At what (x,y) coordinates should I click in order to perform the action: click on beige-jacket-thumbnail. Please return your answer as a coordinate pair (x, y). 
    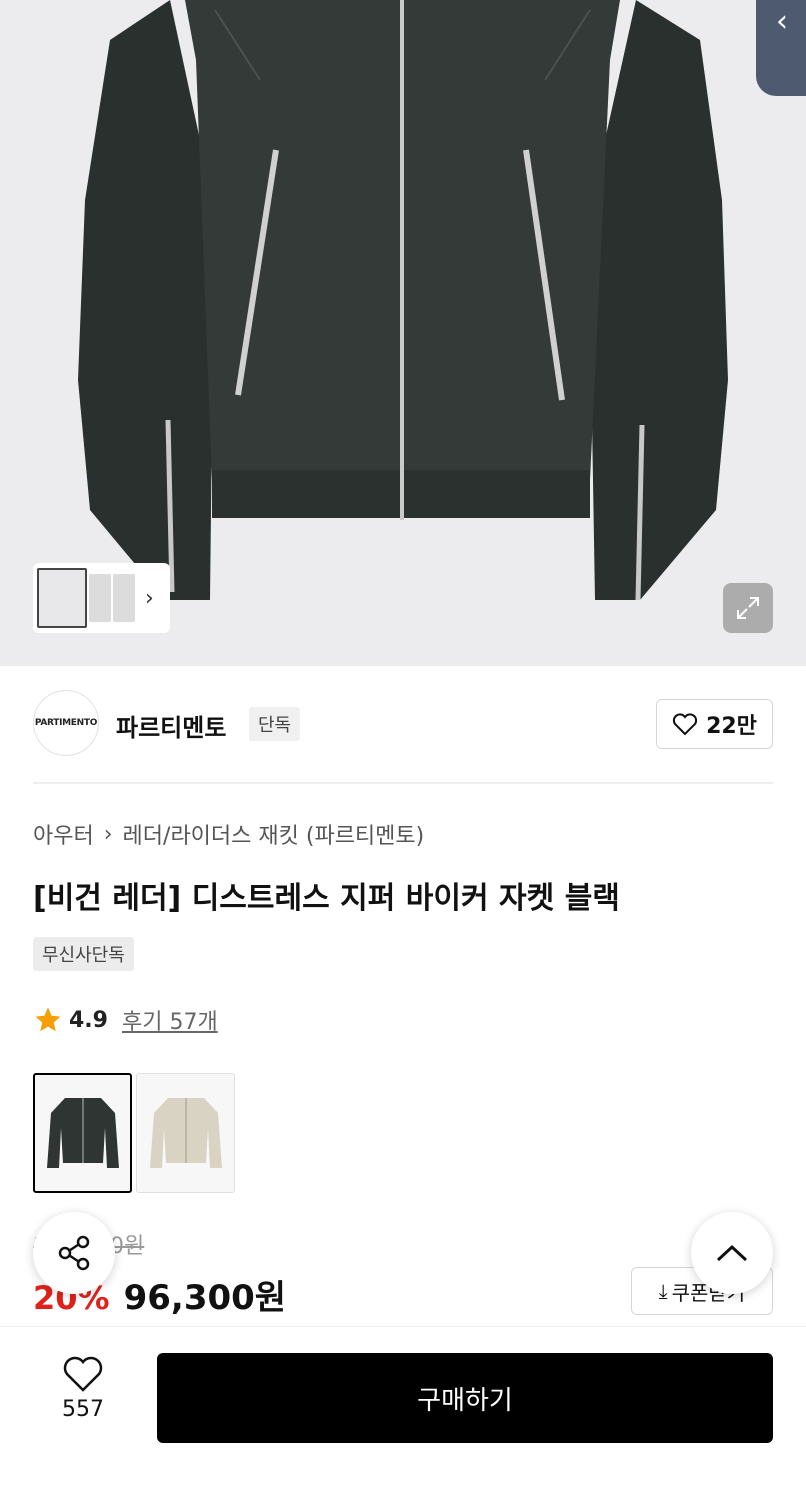
    Looking at the image, I should click on (185, 1133).